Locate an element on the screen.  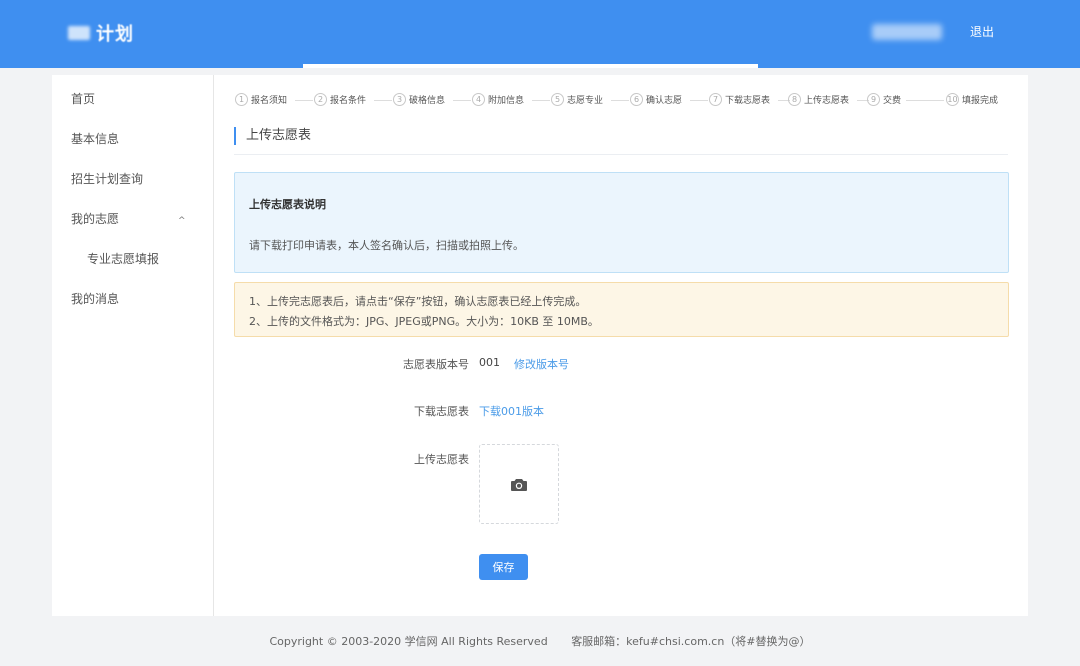
step-label: 报名须知 is located at coordinates (269, 101).